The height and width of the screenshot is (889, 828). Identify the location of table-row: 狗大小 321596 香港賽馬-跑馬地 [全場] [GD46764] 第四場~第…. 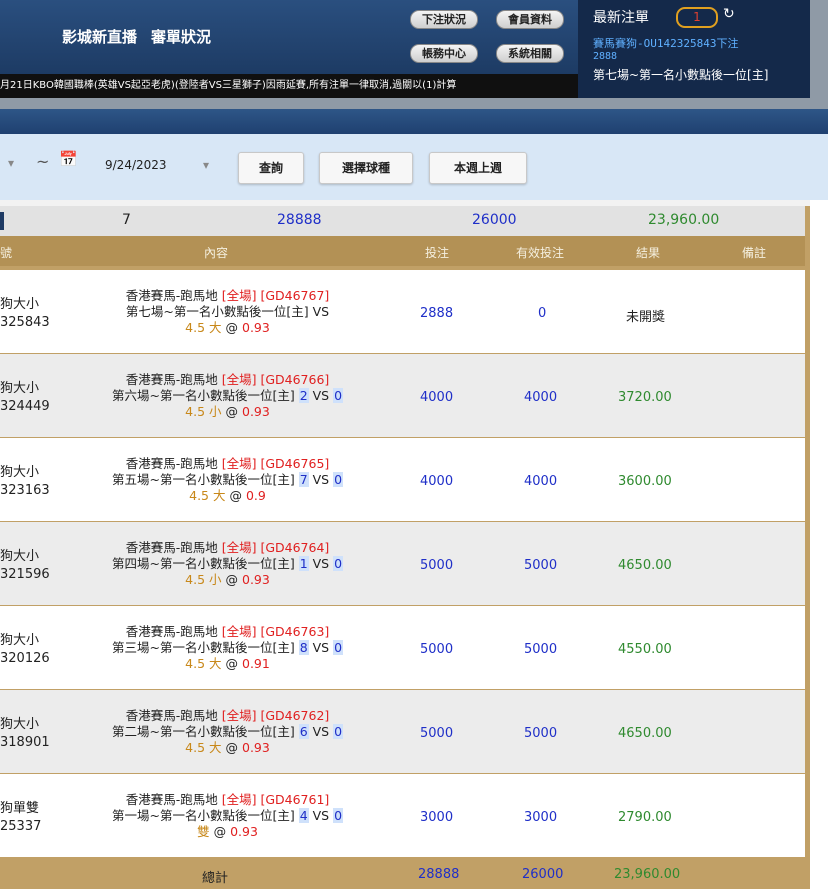
(402, 563).